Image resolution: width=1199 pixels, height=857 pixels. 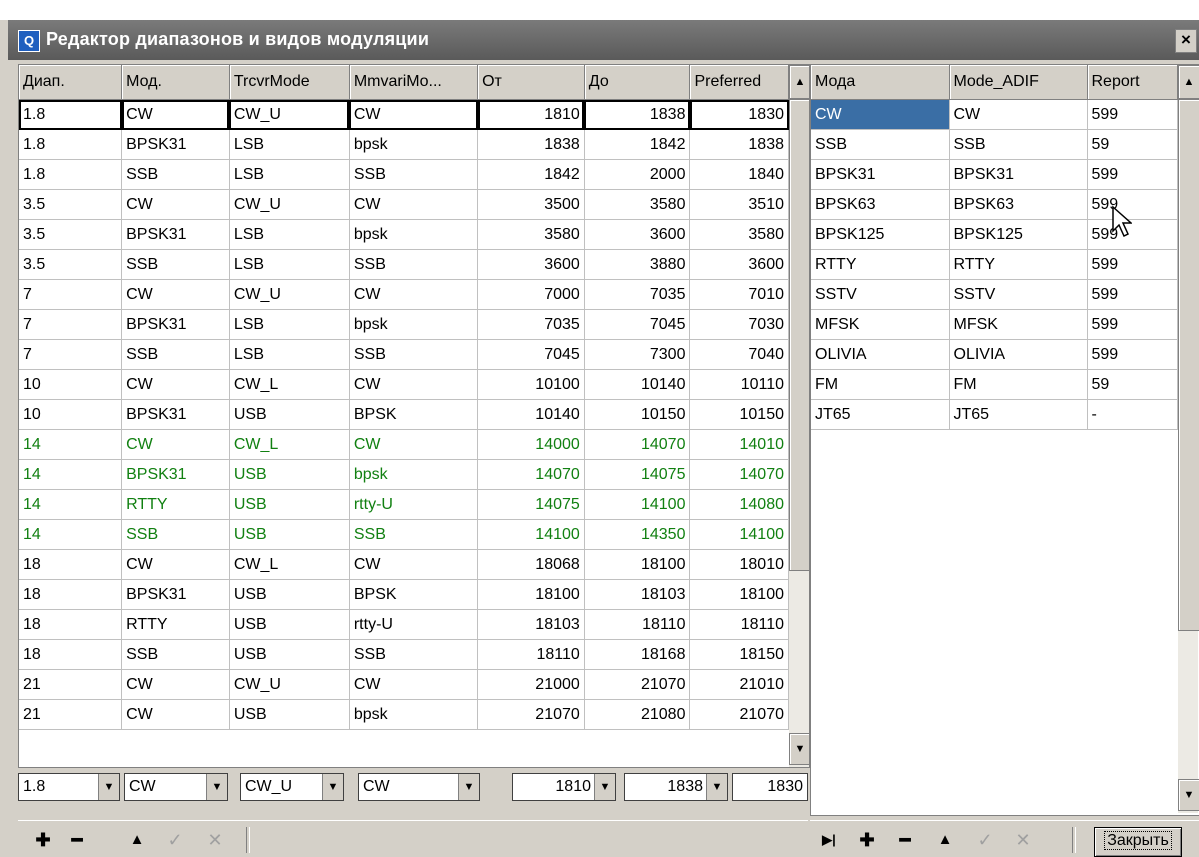 What do you see at coordinates (739, 354) in the screenshot?
I see `table-cell: 7040` at bounding box center [739, 354].